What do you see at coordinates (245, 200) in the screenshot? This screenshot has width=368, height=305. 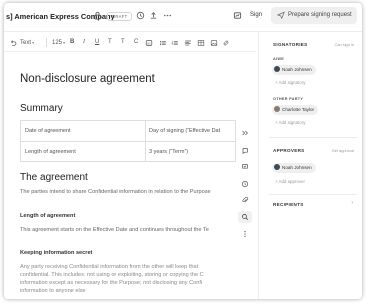 I see `attachment-icon` at bounding box center [245, 200].